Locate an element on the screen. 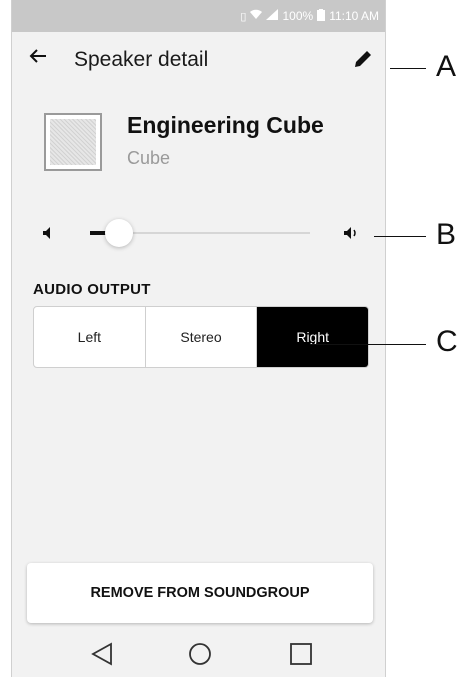  speaker-image is located at coordinates (73, 142).